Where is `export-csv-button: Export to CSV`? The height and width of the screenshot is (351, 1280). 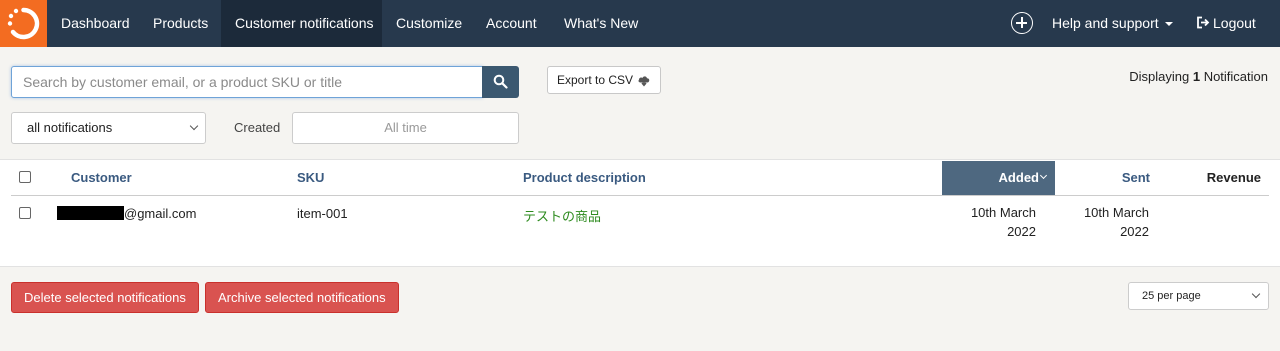
export-csv-button: Export to CSV is located at coordinates (604, 80).